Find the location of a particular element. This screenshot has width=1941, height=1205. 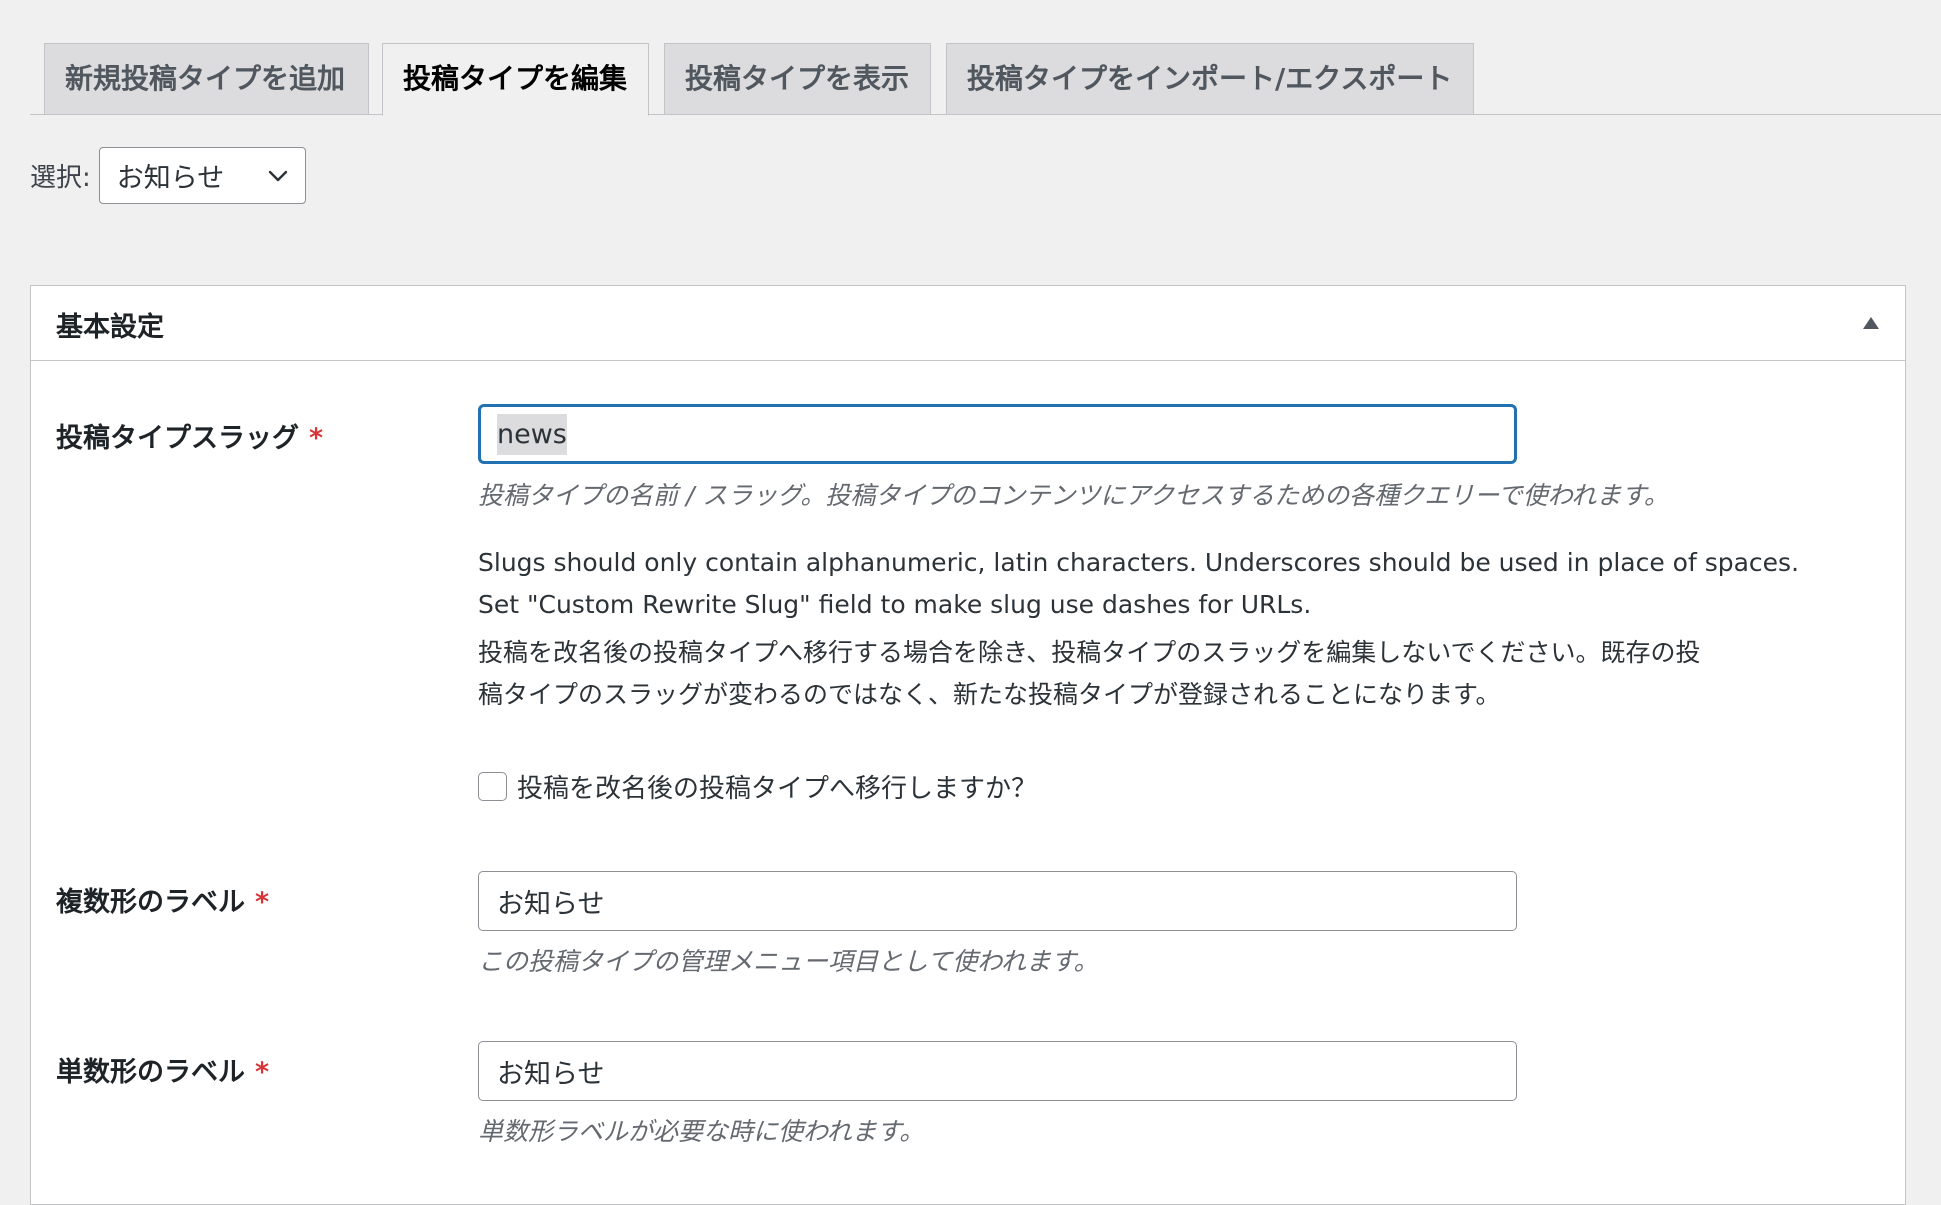

panel-header: 基本設定 is located at coordinates (968, 323).